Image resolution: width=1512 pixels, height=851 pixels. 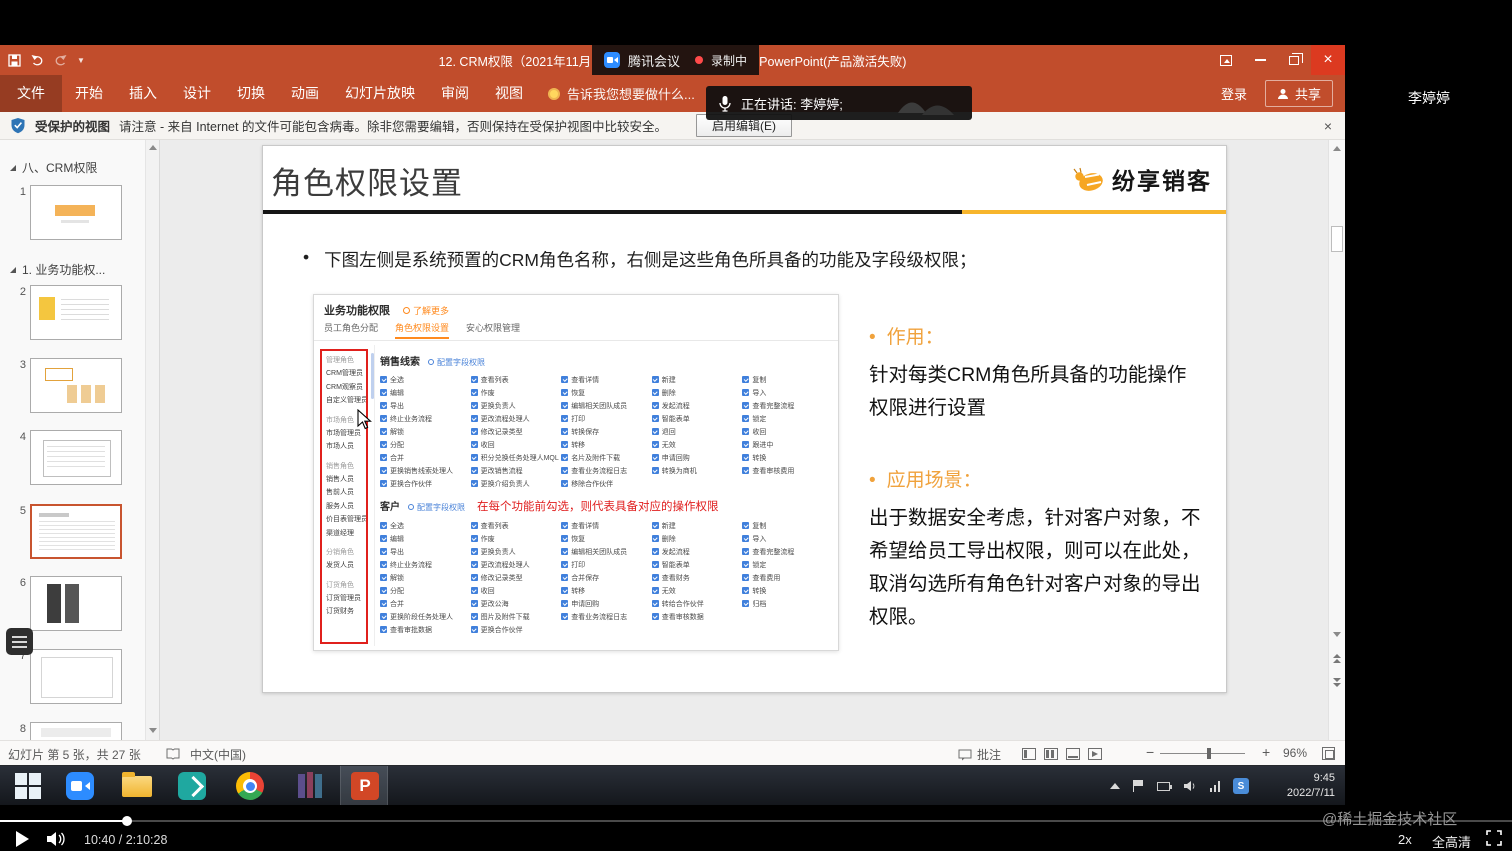 What do you see at coordinates (425, 577) in the screenshot?
I see `permission-item: 解锁` at bounding box center [425, 577].